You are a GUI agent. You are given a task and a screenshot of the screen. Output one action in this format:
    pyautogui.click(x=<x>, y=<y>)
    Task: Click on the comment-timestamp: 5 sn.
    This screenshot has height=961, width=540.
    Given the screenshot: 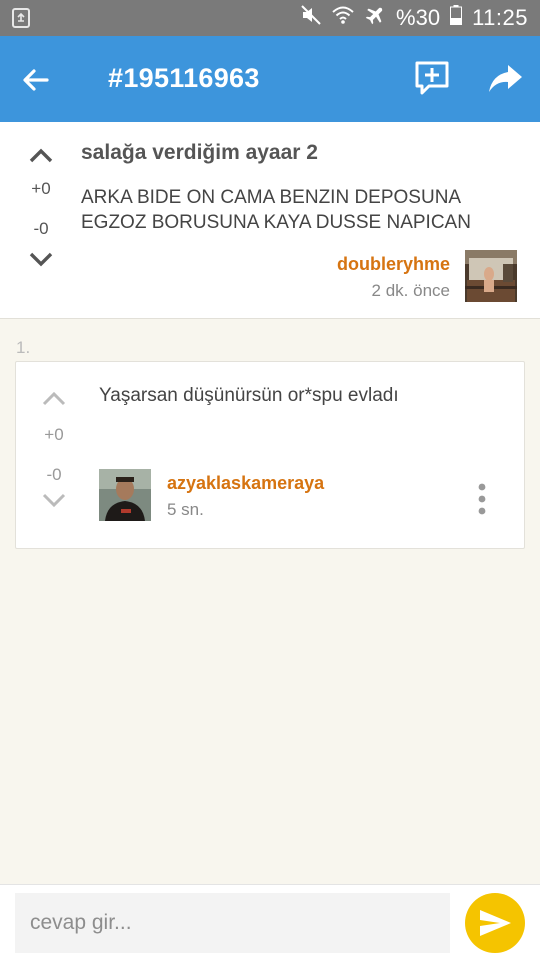 What is the action you would take?
    pyautogui.click(x=185, y=509)
    